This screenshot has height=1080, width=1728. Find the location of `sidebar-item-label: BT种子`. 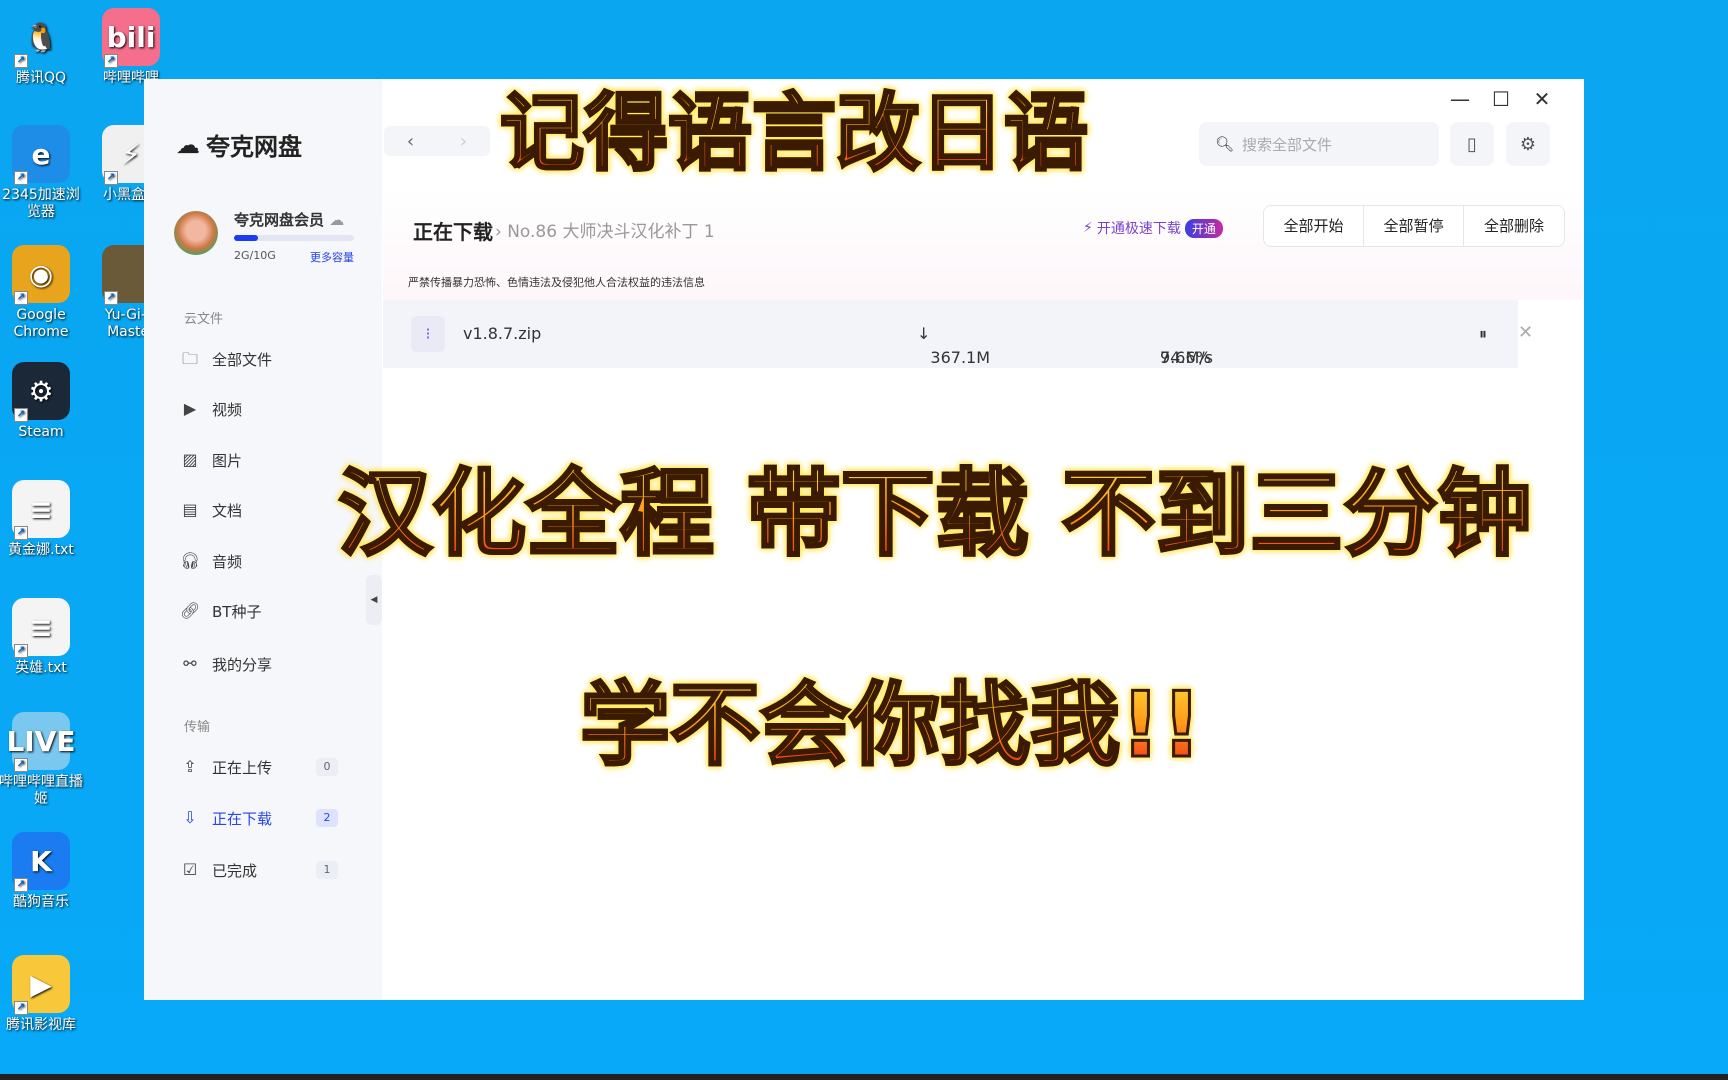

sidebar-item-label: BT种子 is located at coordinates (237, 611).